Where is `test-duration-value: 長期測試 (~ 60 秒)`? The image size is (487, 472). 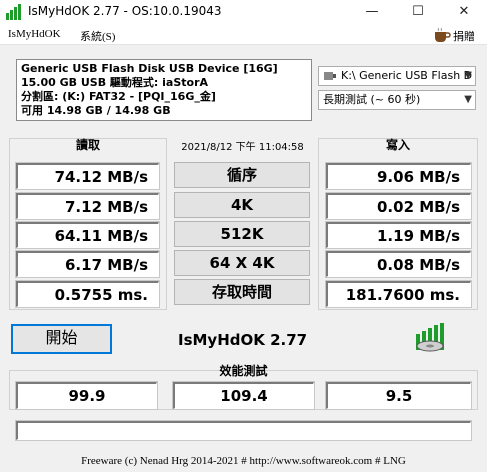 test-duration-value: 長期測試 (~ 60 秒) is located at coordinates (372, 99).